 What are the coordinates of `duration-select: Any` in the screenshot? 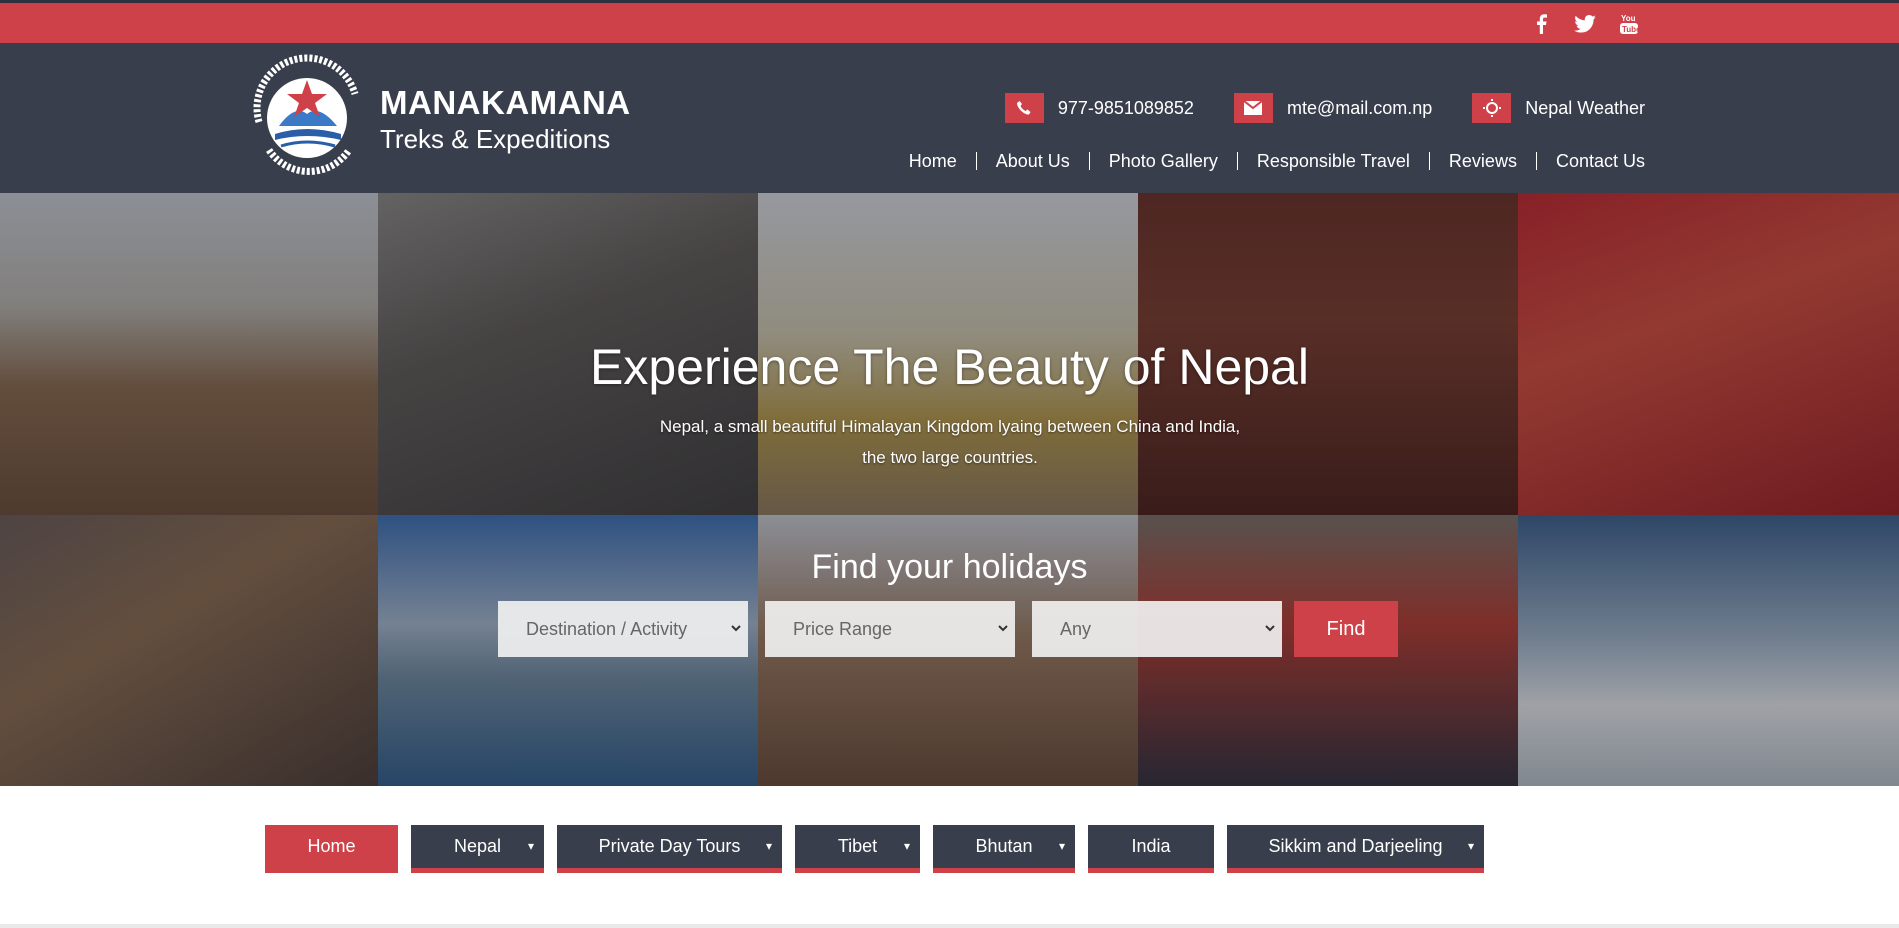 It's located at (1157, 629).